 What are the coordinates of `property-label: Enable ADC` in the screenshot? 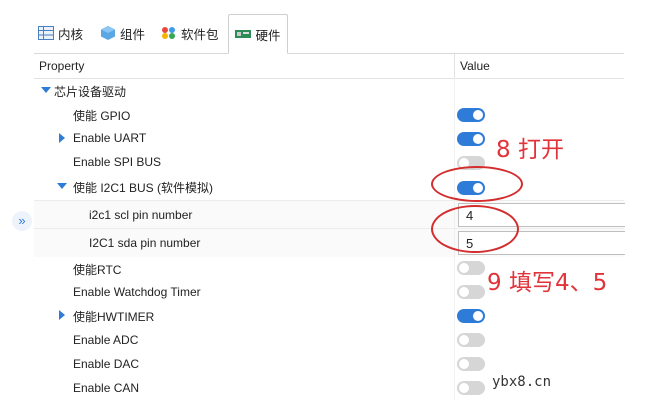 It's located at (106, 340).